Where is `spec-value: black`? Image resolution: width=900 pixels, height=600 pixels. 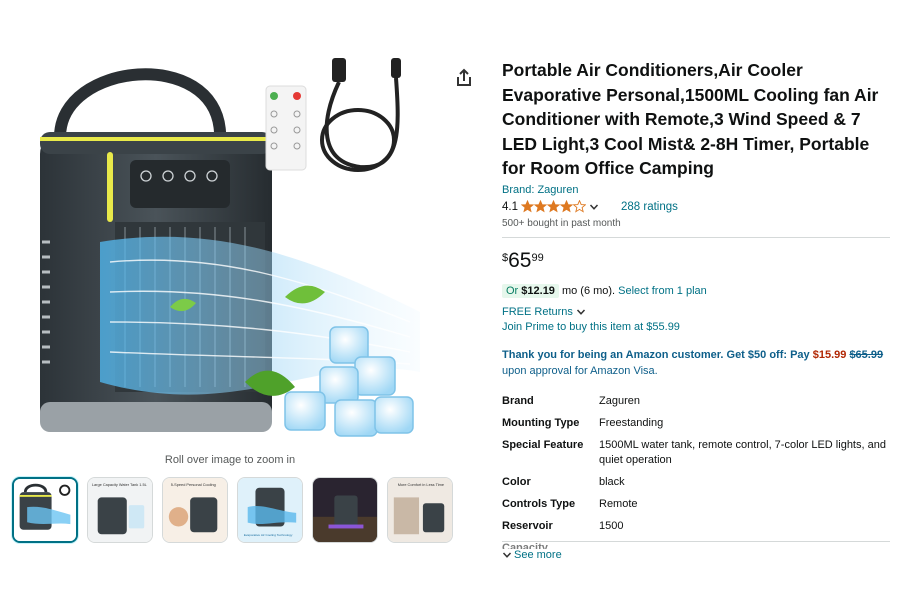 spec-value: black is located at coordinates (612, 481).